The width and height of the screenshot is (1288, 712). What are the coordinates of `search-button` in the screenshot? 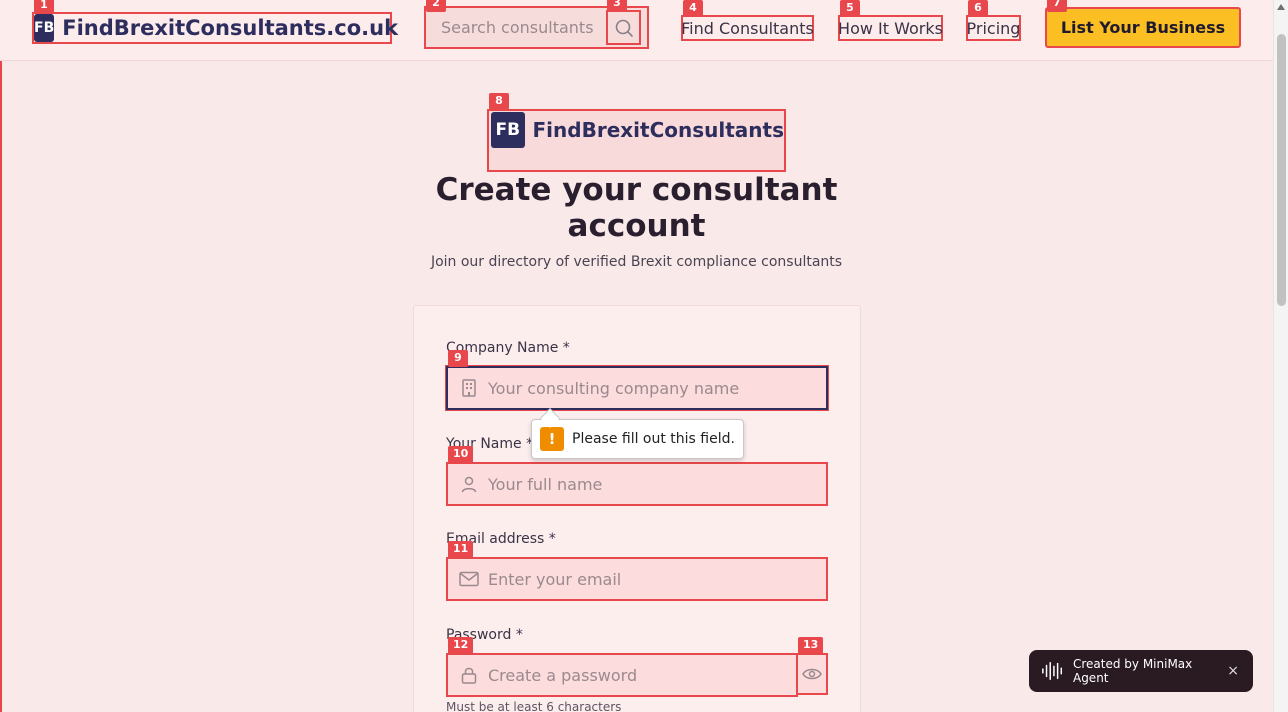 It's located at (623, 27).